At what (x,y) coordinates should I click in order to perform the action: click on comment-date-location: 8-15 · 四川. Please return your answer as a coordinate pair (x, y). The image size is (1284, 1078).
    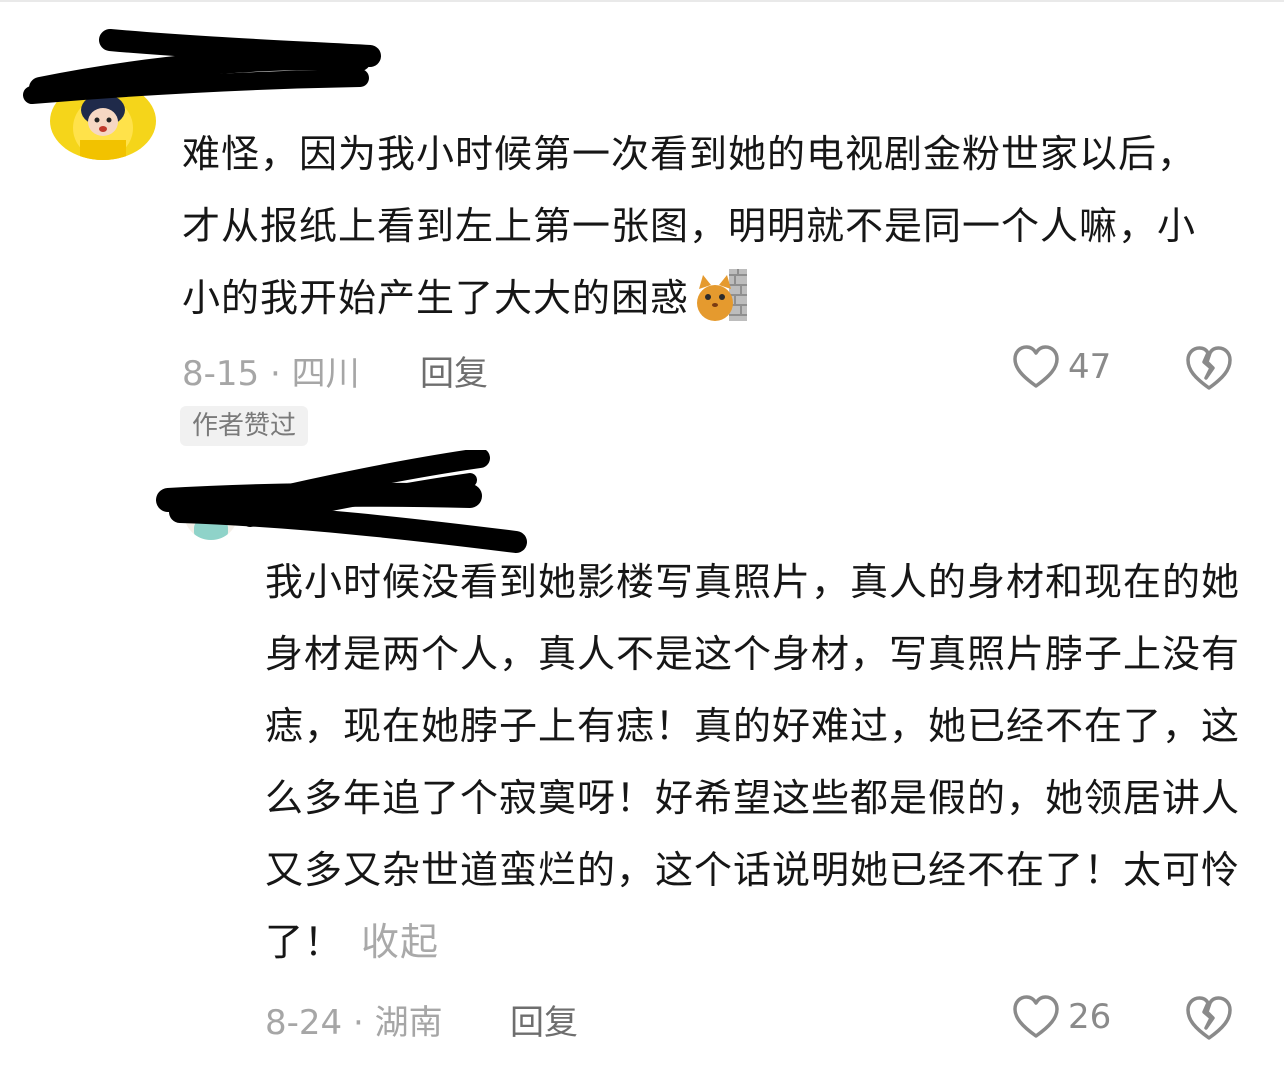
    Looking at the image, I should click on (271, 374).